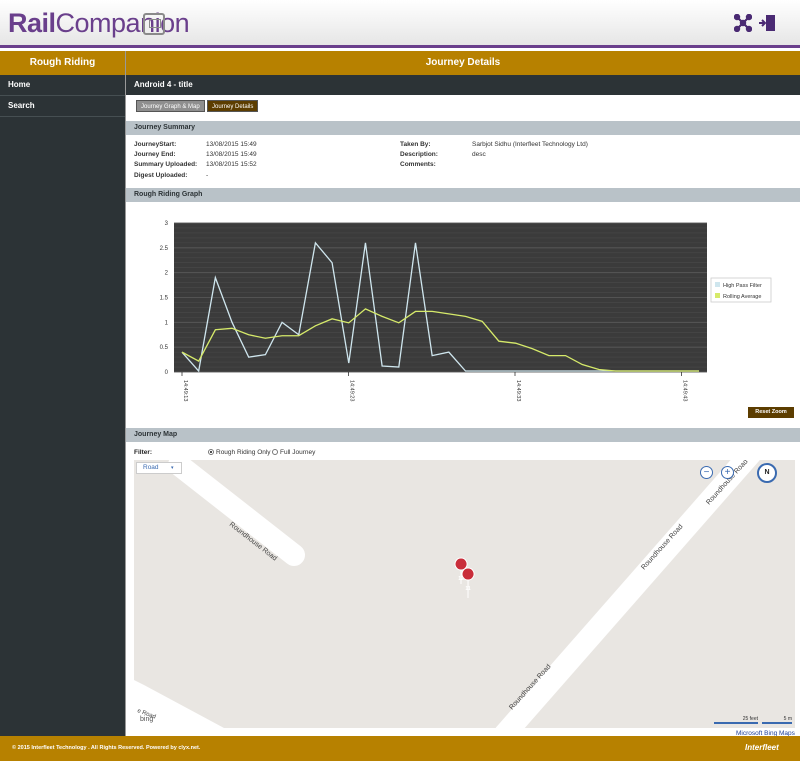 This screenshot has width=800, height=761. I want to click on map-style-select: Road ▾, so click(159, 468).